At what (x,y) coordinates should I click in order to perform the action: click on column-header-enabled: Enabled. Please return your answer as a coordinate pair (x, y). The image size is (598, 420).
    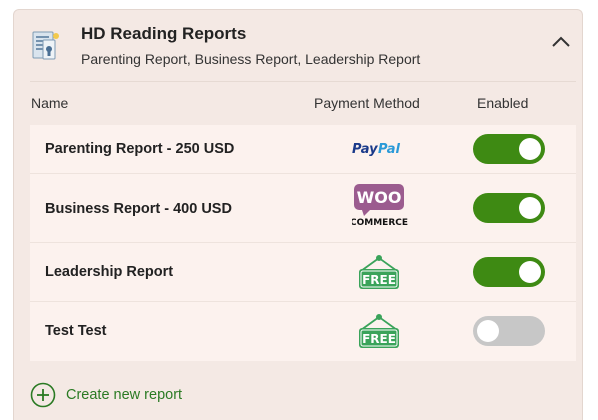
    Looking at the image, I should click on (503, 103).